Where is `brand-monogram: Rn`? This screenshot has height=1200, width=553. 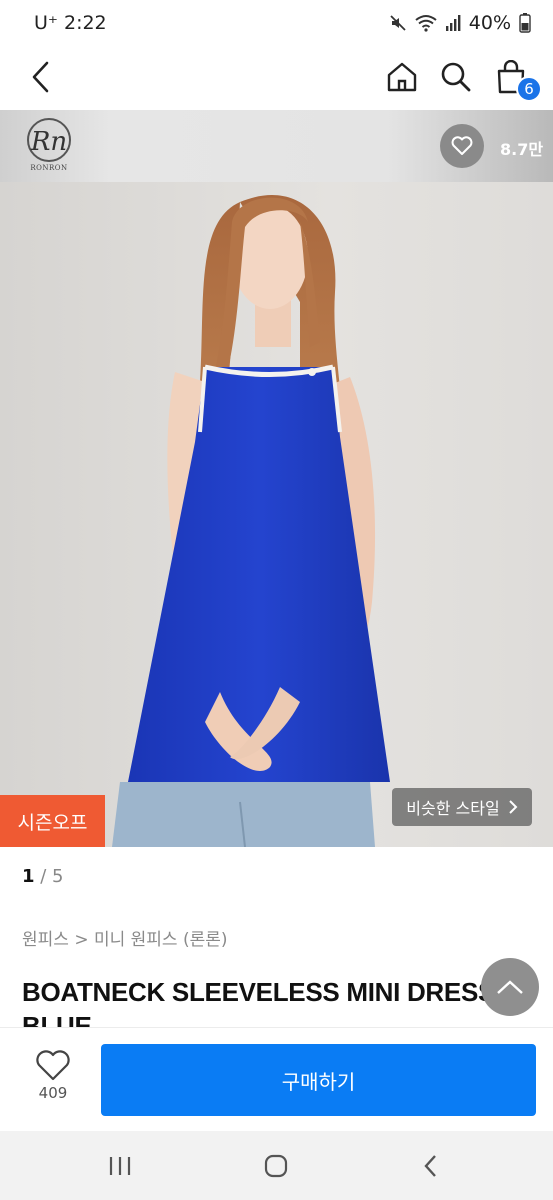 brand-monogram: Rn is located at coordinates (49, 140).